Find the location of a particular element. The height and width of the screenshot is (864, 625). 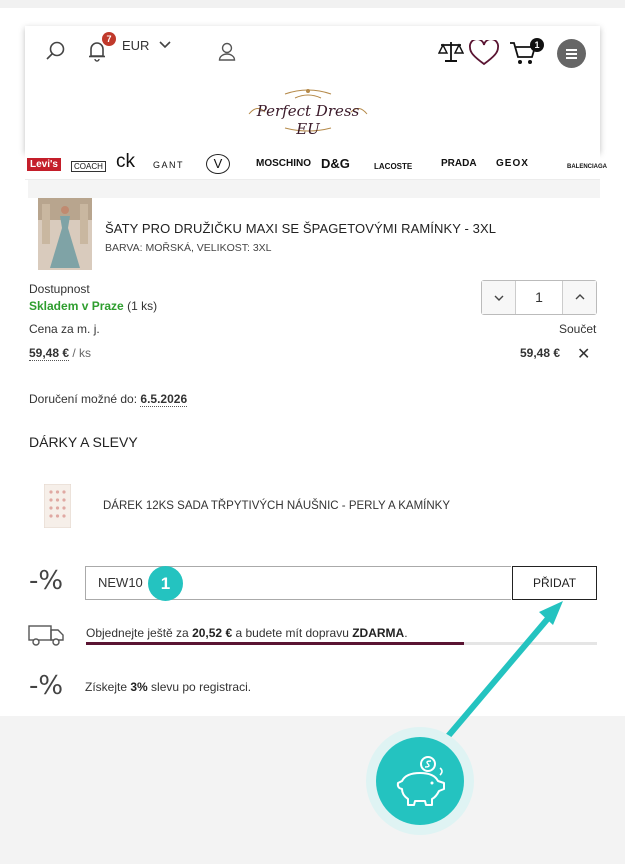

annotation-arrow is located at coordinates (499, 676).